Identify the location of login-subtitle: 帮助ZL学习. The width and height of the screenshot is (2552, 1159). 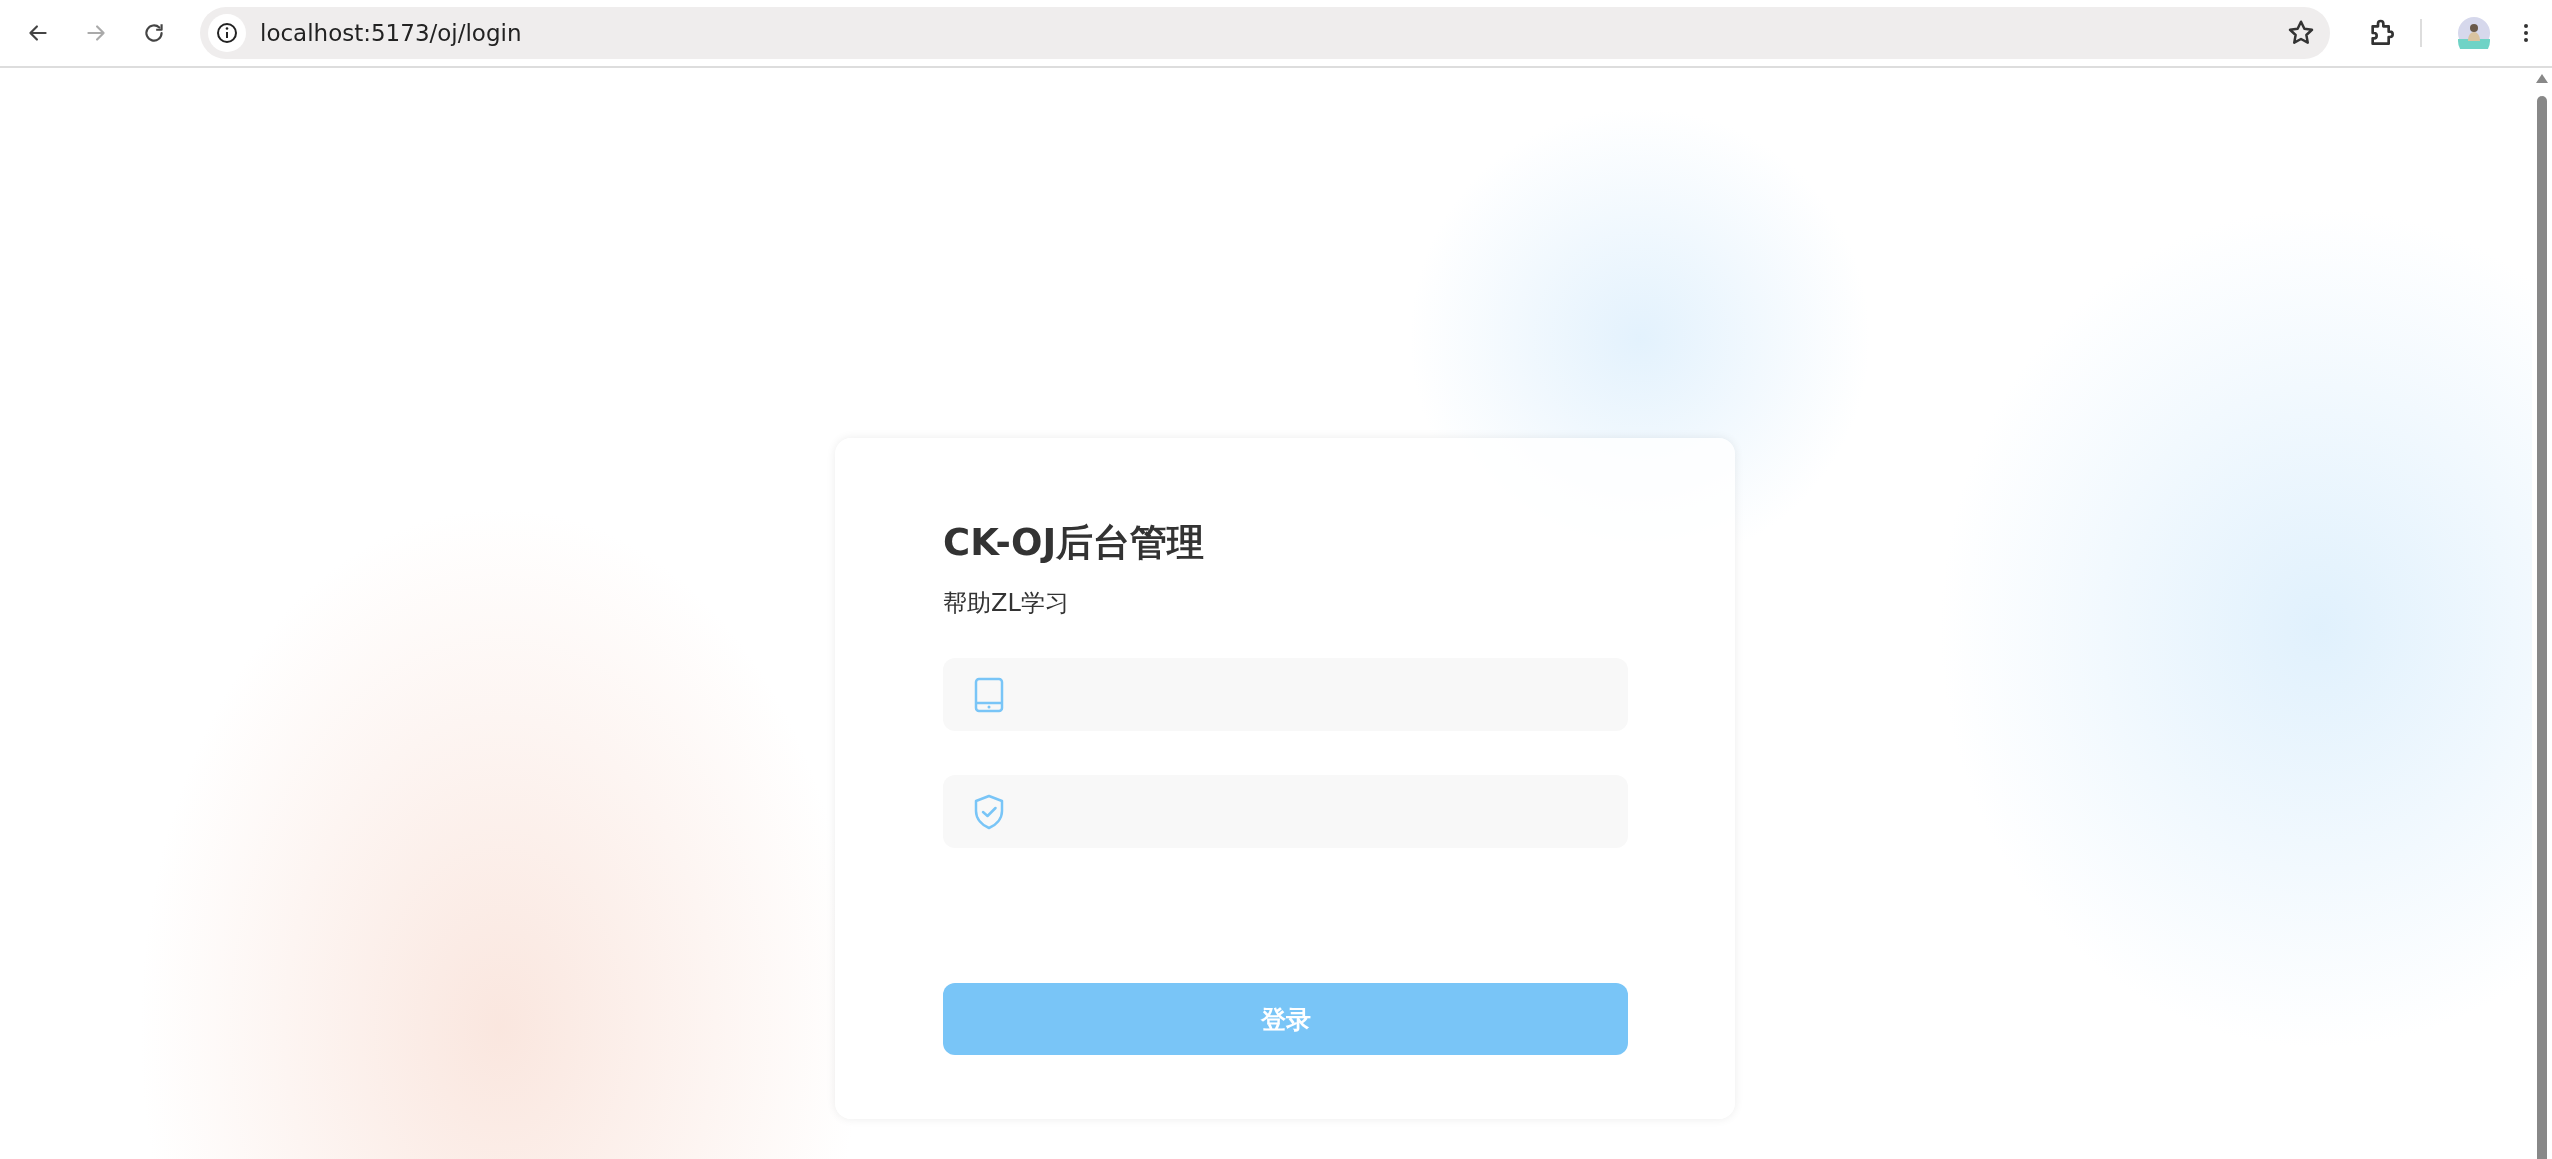
(1006, 603).